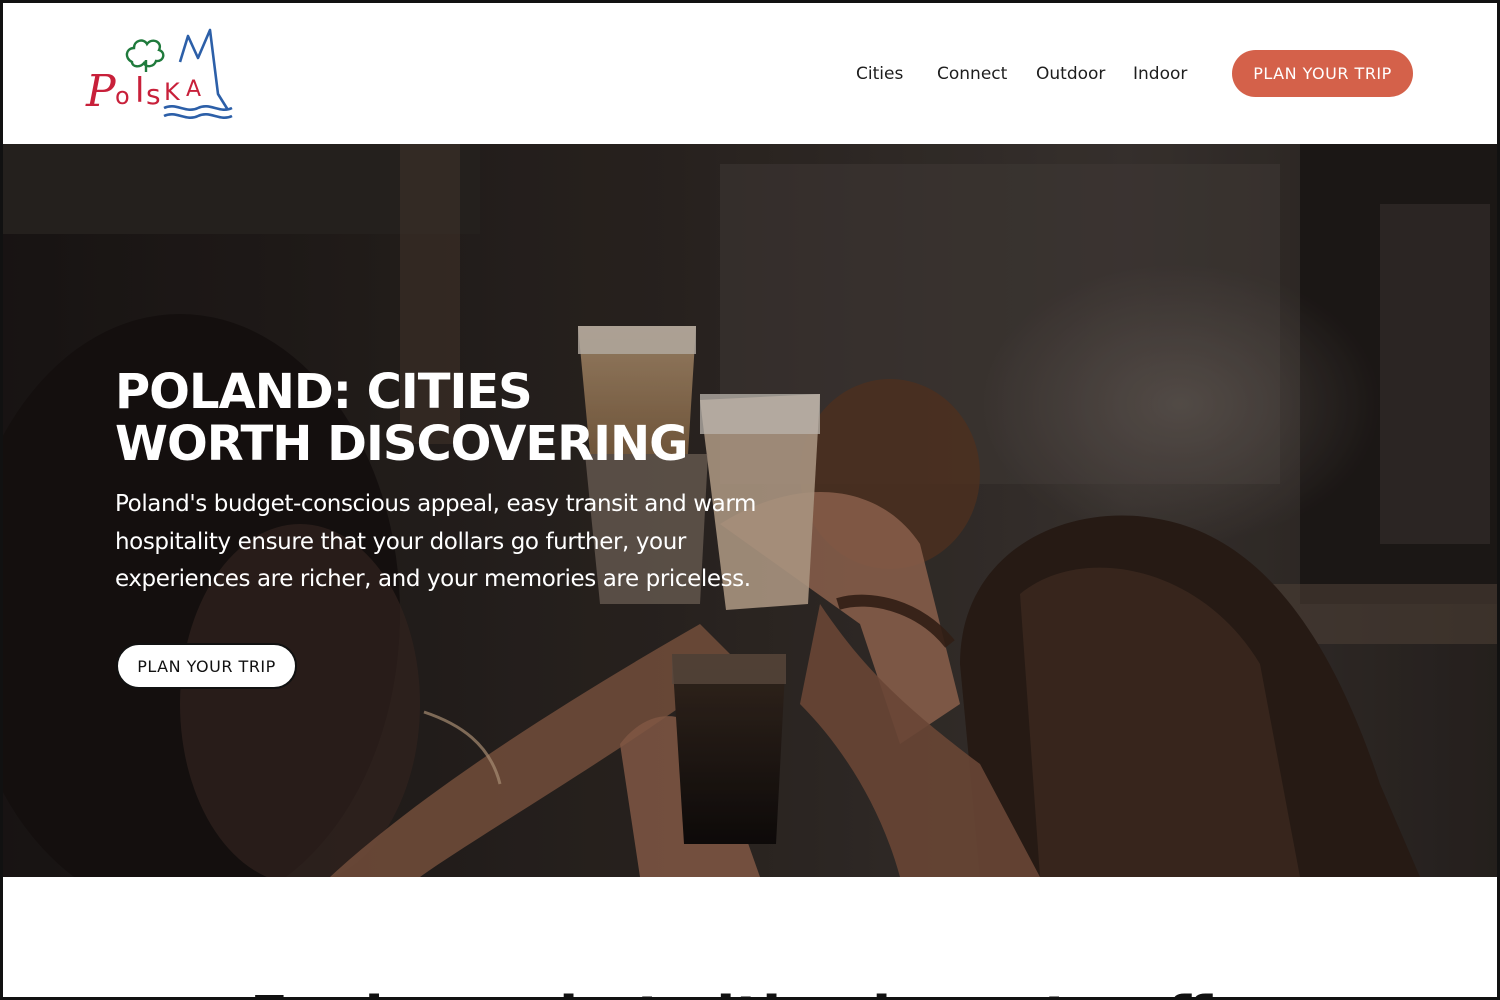 Image resolution: width=1500 pixels, height=1000 pixels. Describe the element at coordinates (764, 992) in the screenshot. I see `section-heading: Explore what cities have to offer` at that location.